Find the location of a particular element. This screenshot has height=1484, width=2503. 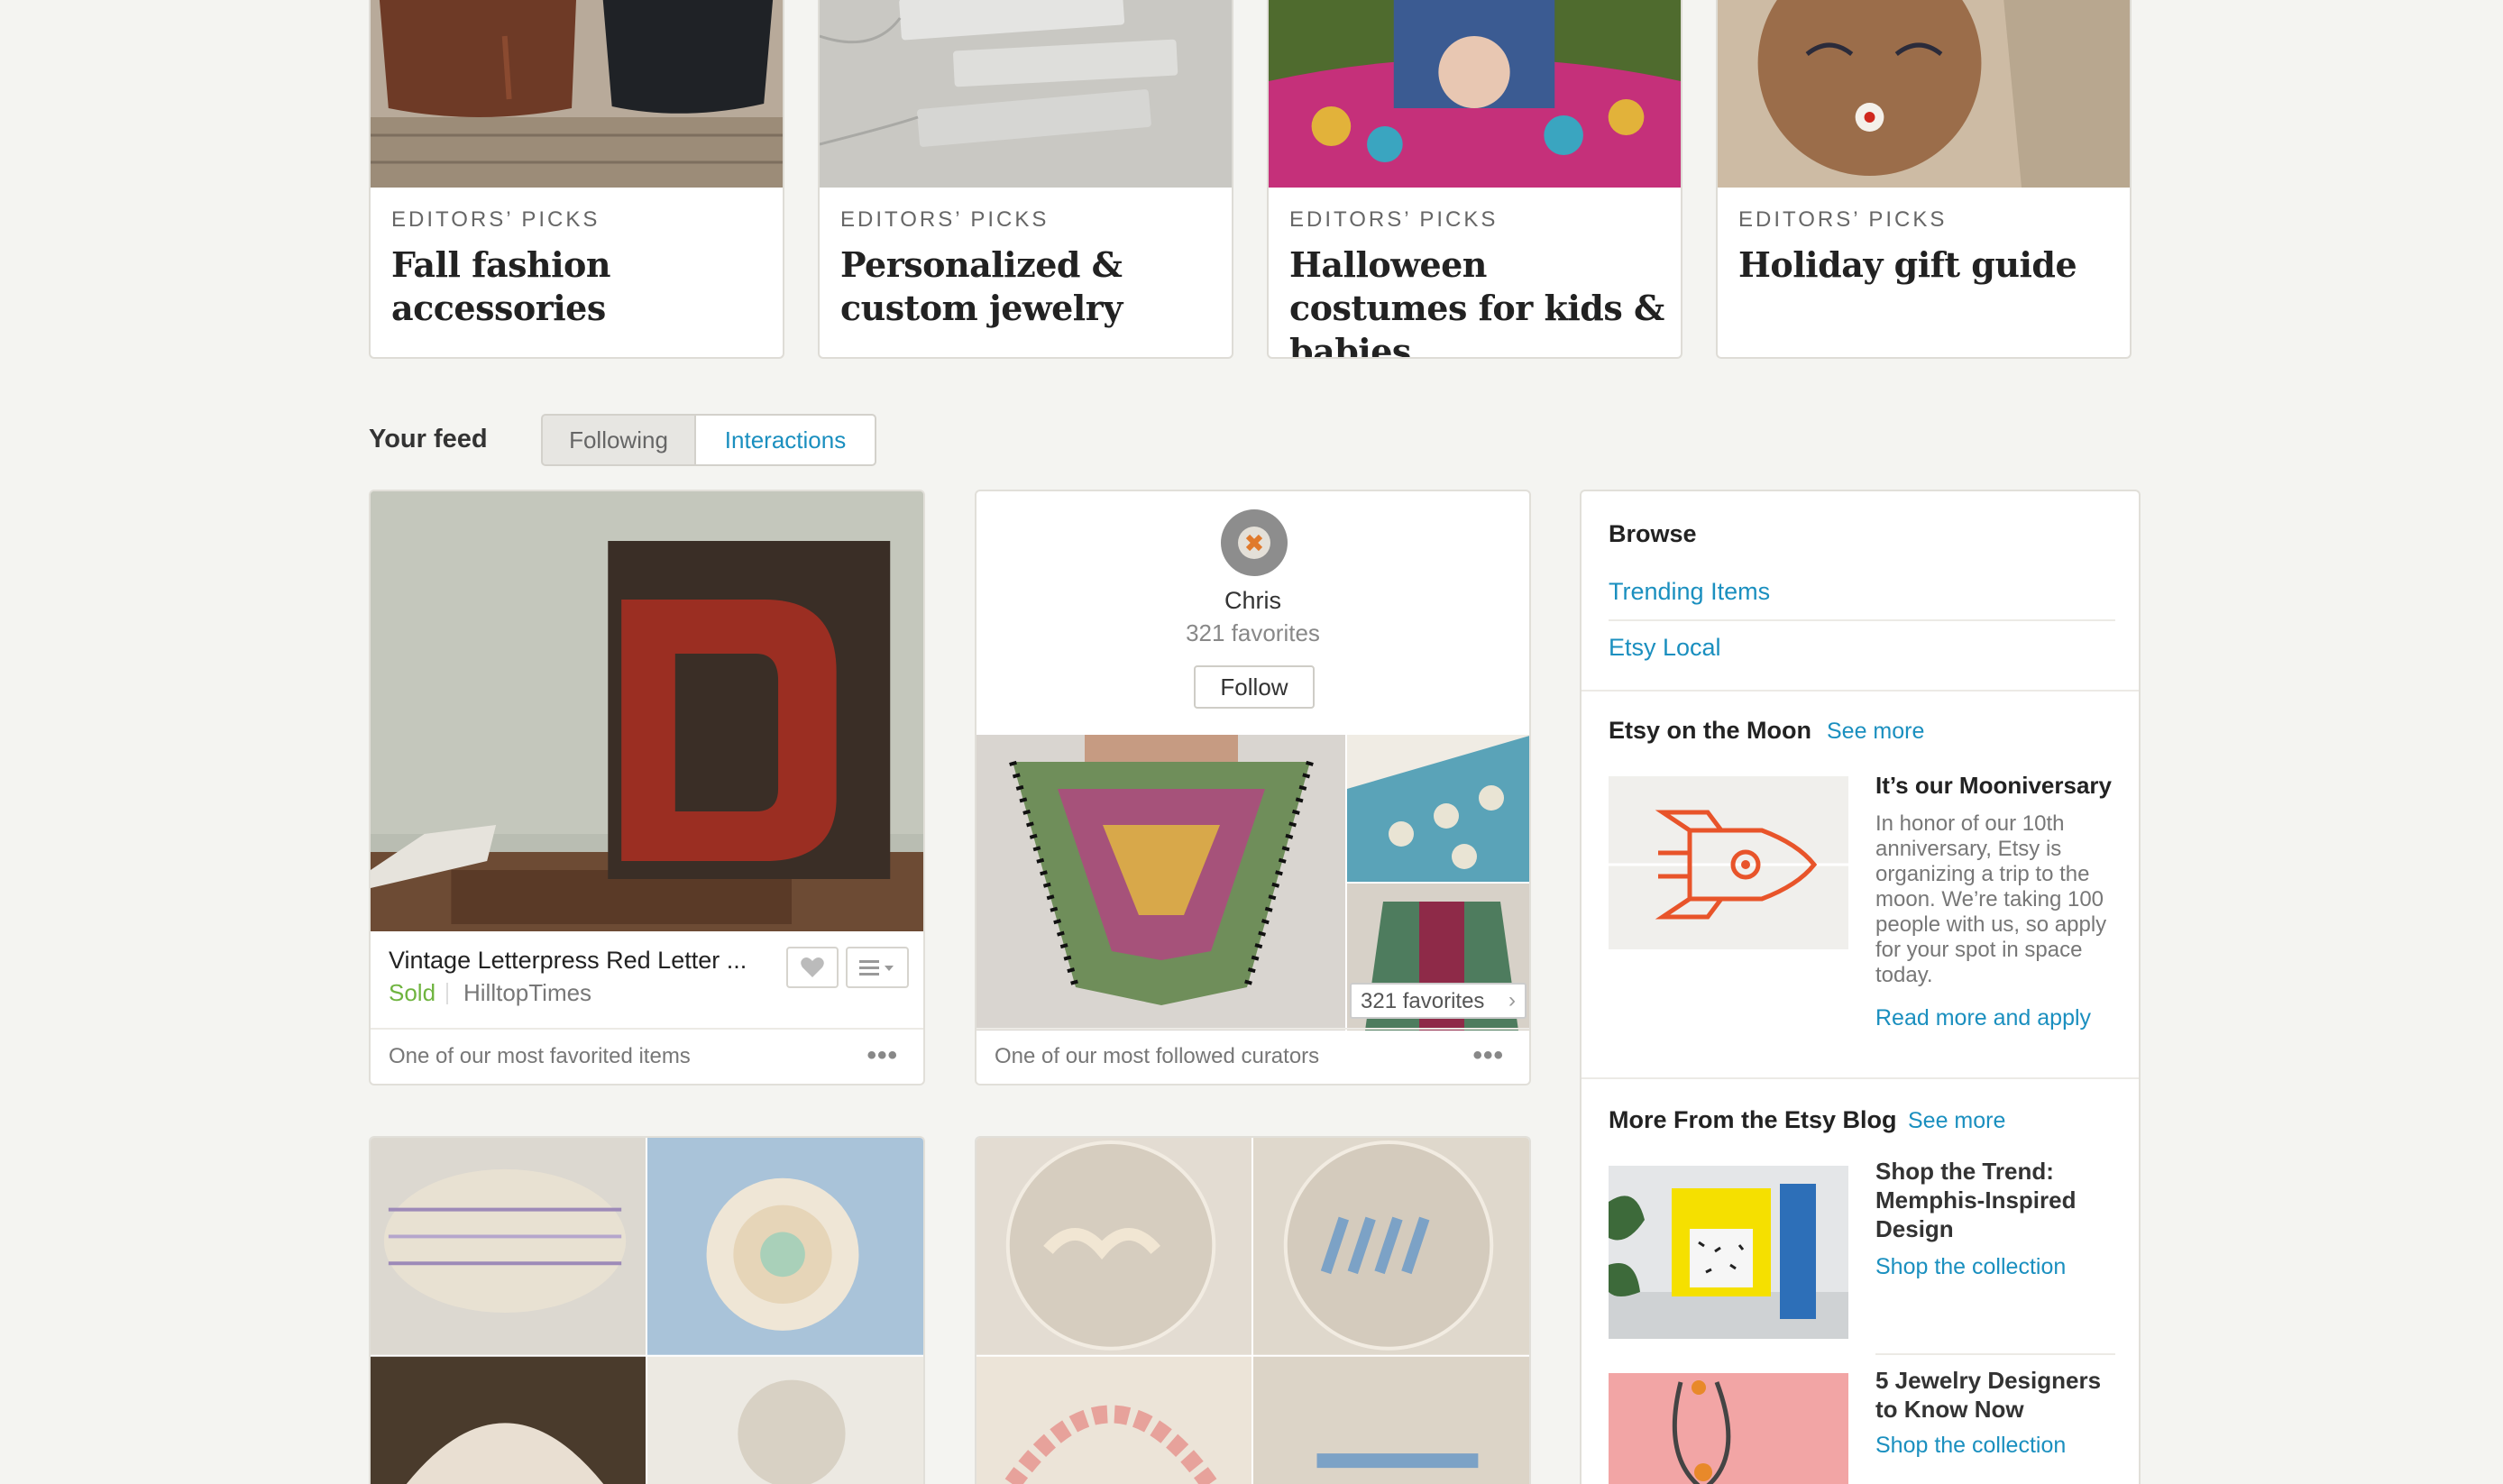

blog-heading: More From the Etsy Blog is located at coordinates (1753, 1119).